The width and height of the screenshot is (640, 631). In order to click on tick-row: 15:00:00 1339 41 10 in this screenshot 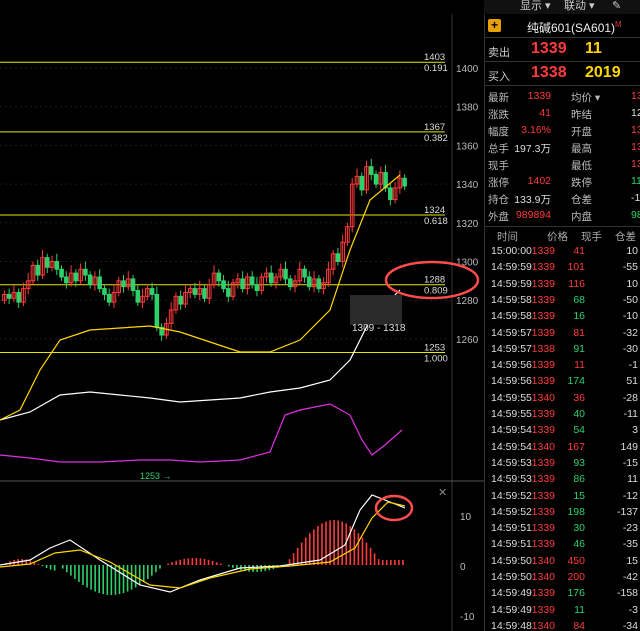, I will do `click(562, 251)`.